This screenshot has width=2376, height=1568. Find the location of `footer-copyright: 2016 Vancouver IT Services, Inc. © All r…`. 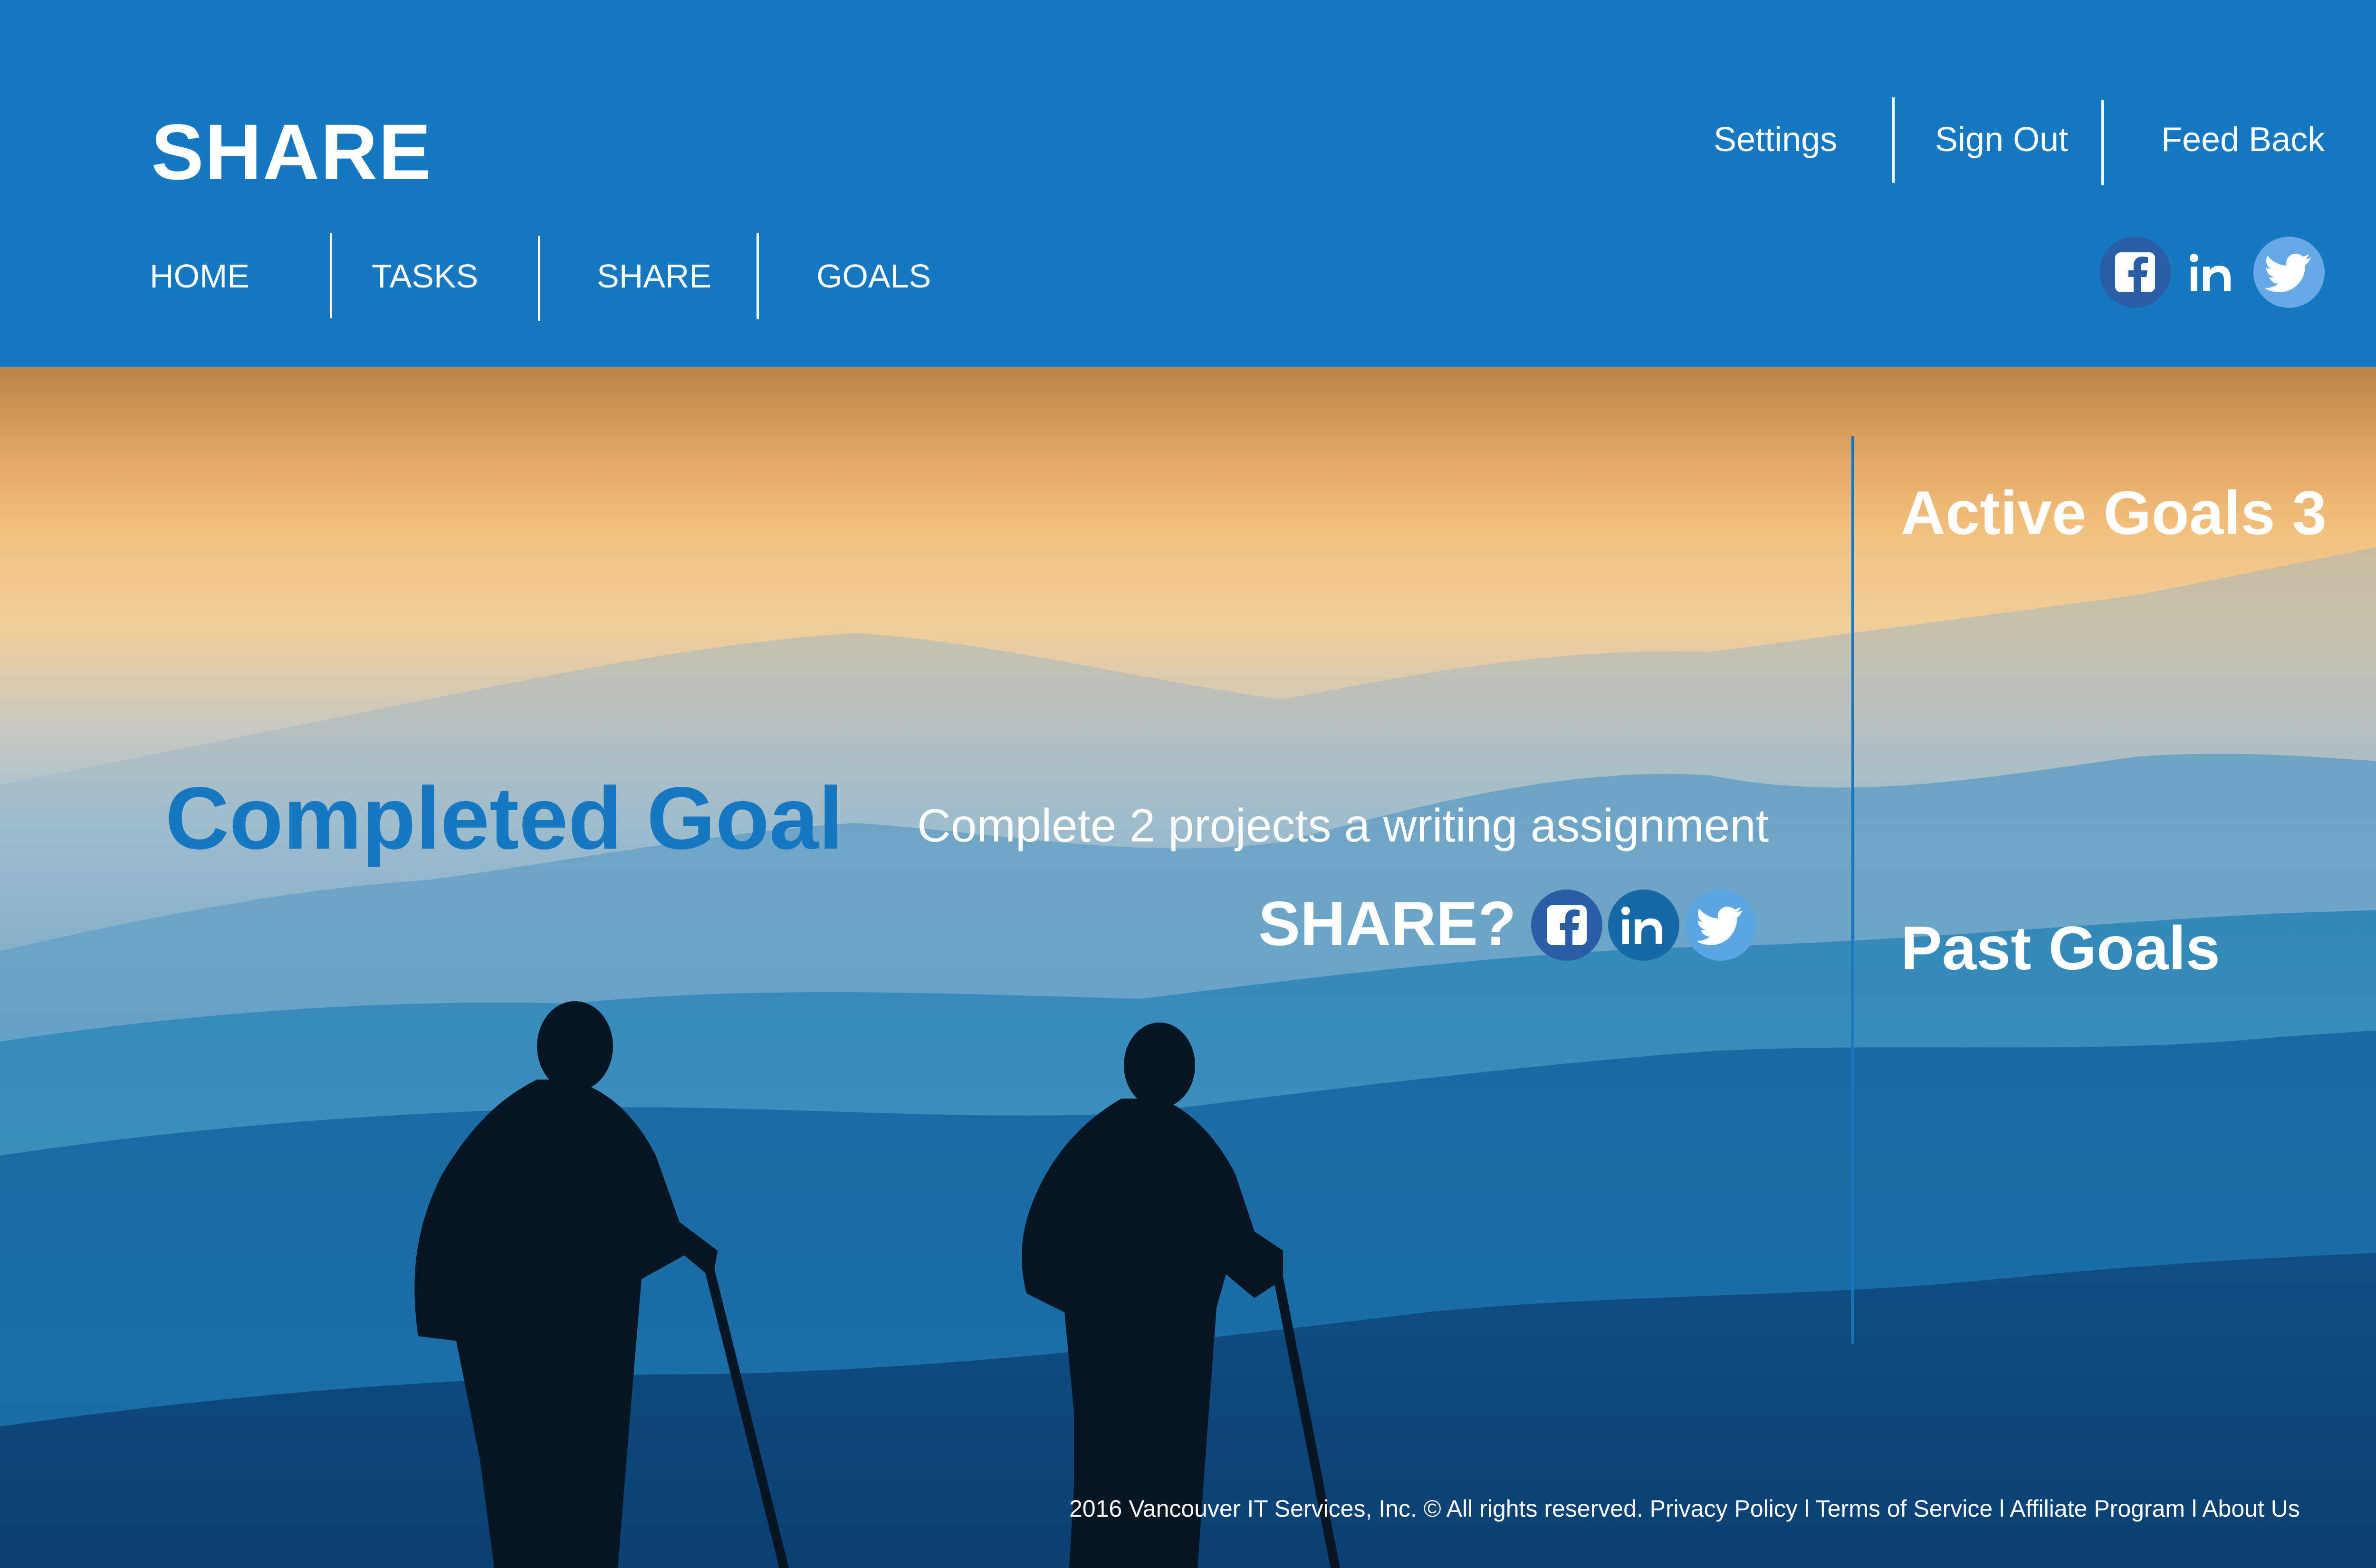

footer-copyright: 2016 Vancouver IT Services, Inc. © All r… is located at coordinates (1356, 1509).